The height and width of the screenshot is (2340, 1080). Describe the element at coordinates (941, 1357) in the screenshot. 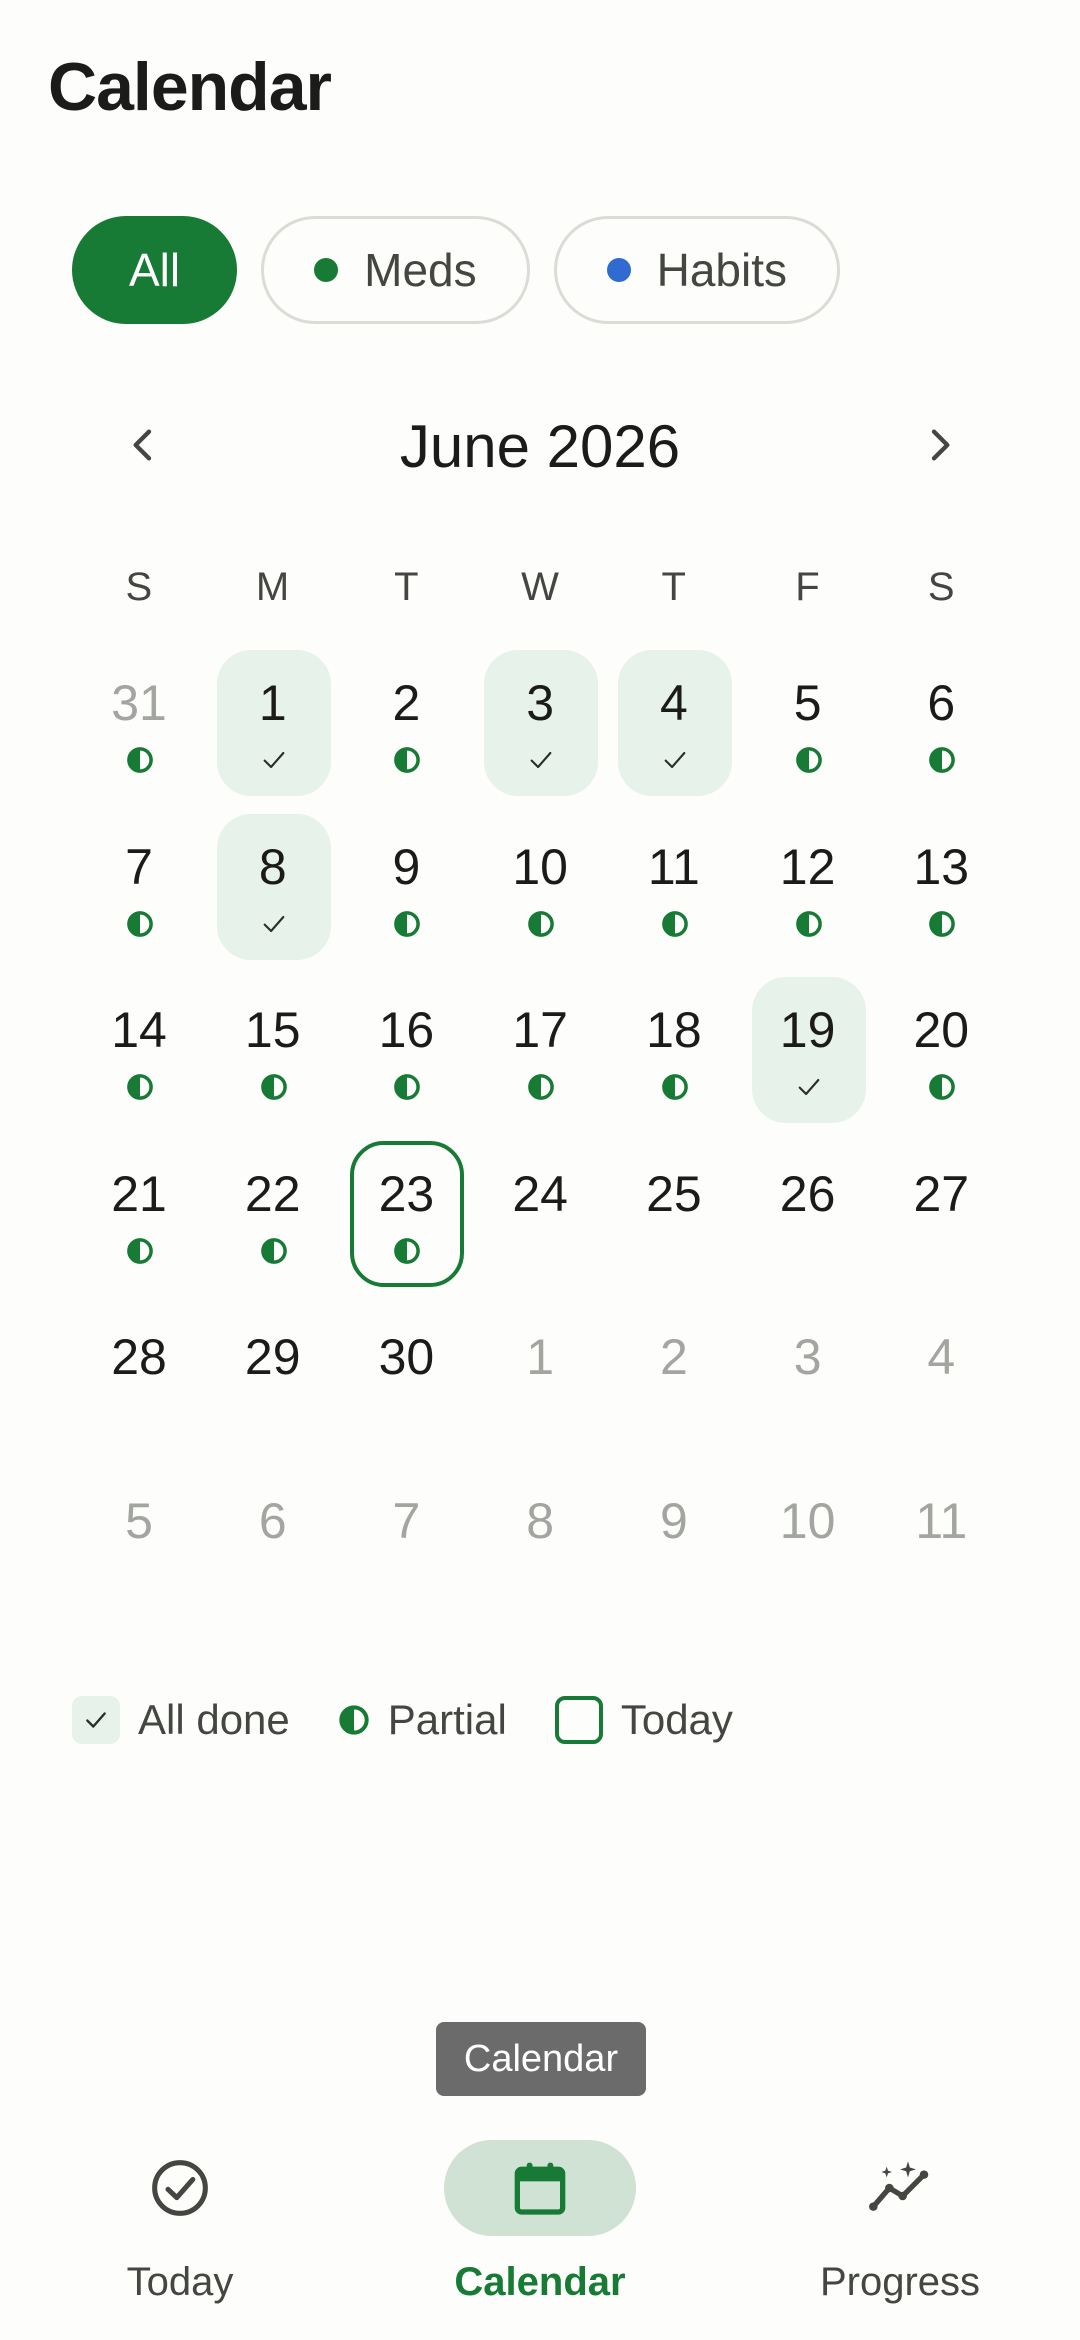

I see `day-number: 4` at that location.